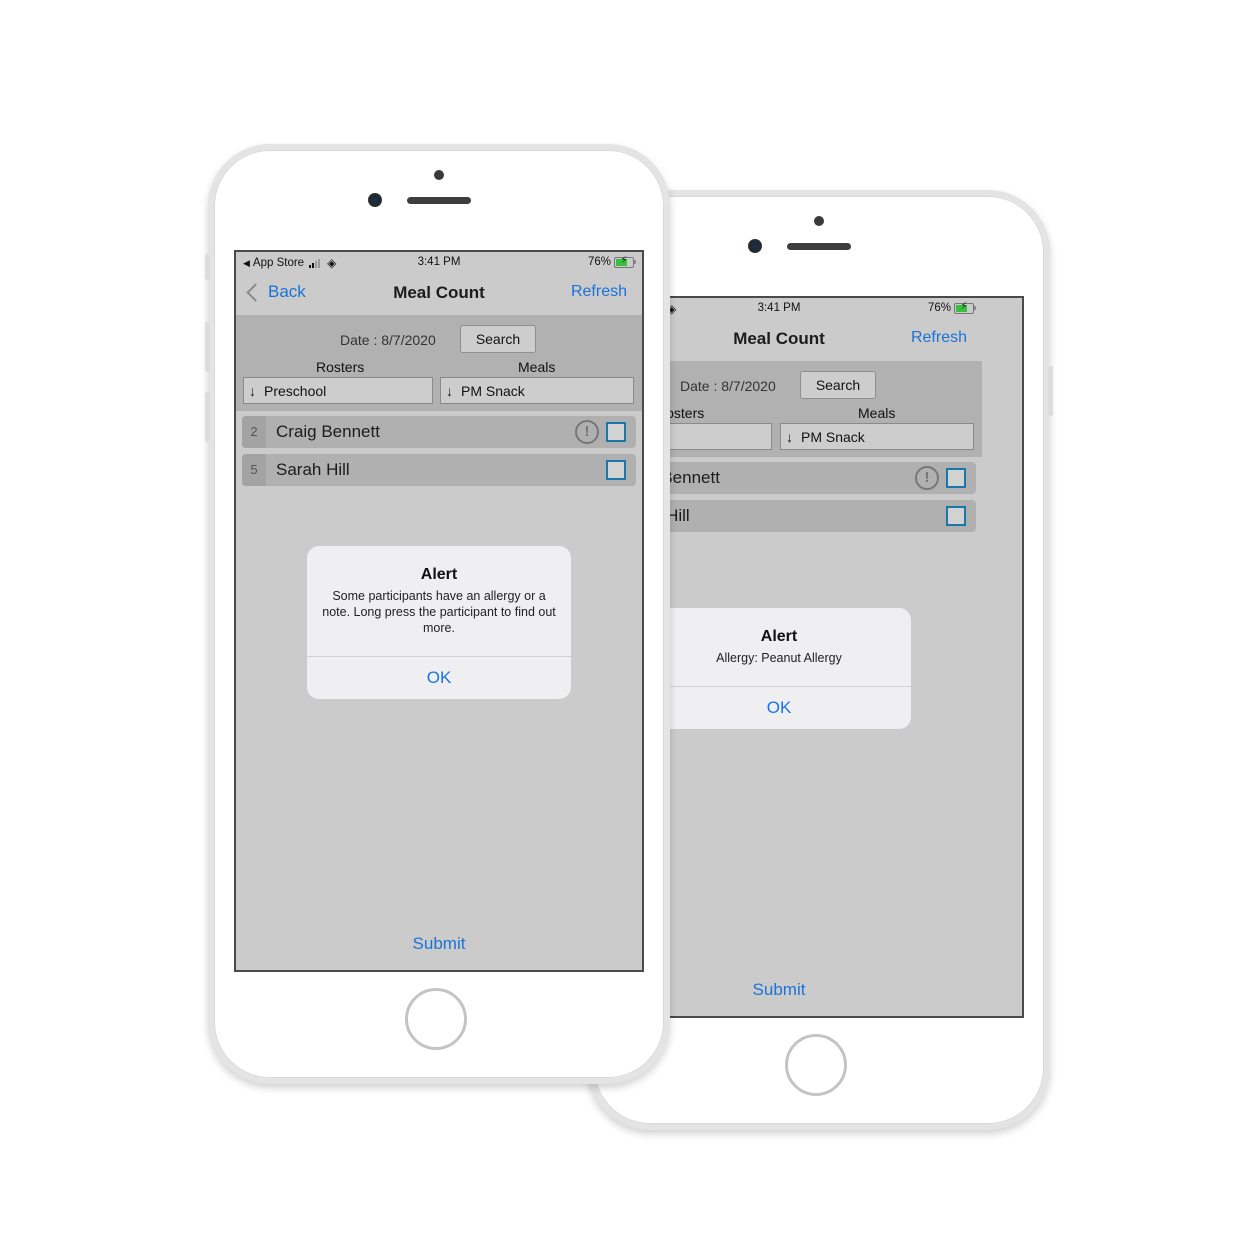 The width and height of the screenshot is (1251, 1251). I want to click on participant-number: 2, so click(254, 432).